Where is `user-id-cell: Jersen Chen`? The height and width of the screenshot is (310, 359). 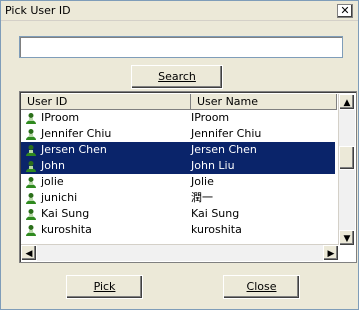 user-id-cell: Jersen Chen is located at coordinates (74, 149).